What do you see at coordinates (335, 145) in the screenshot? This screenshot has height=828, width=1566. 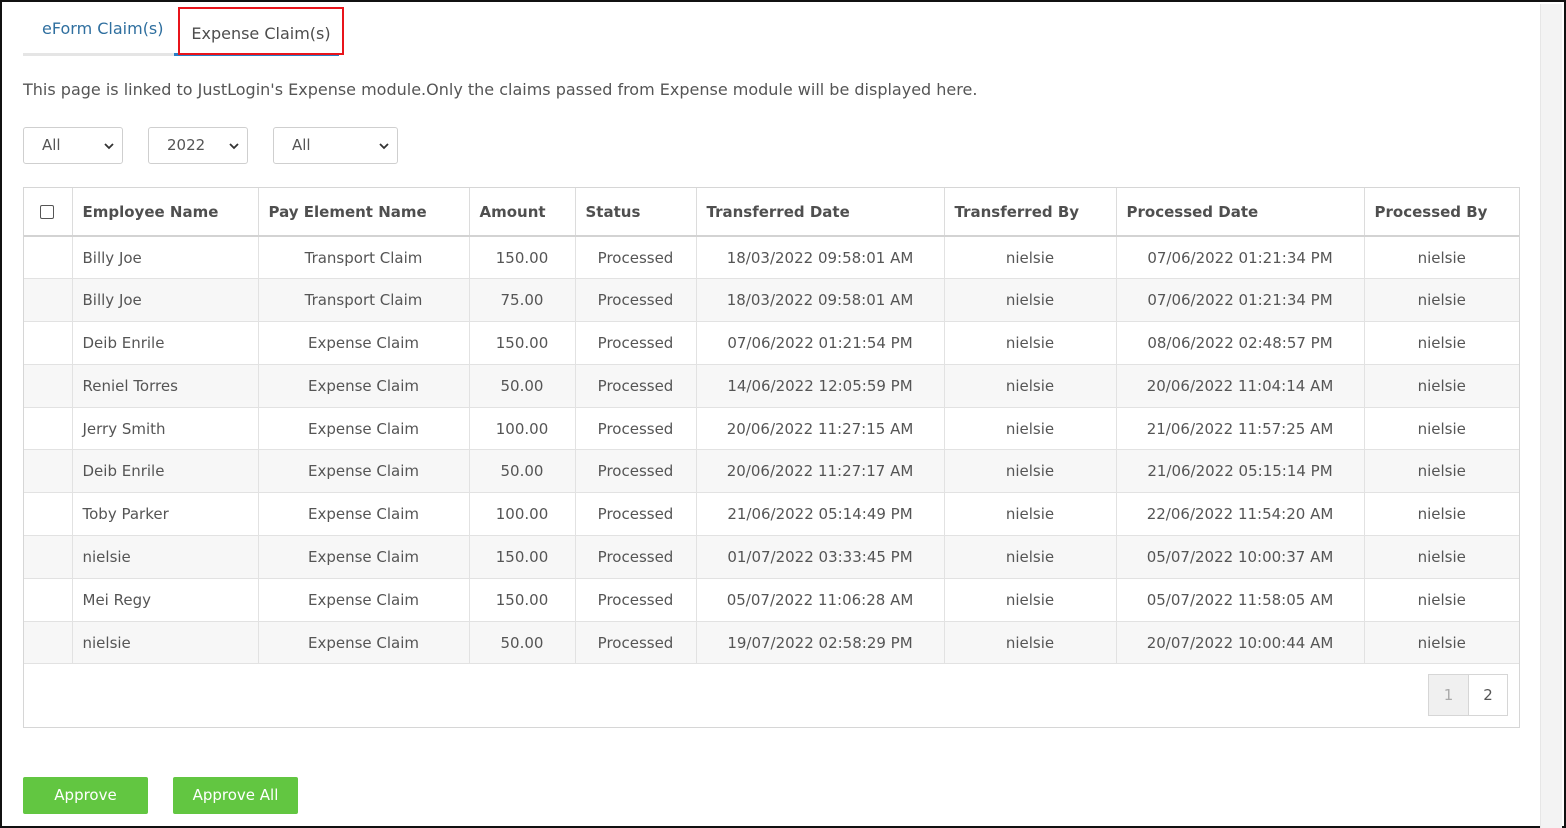 I see `filter-select-3: All` at bounding box center [335, 145].